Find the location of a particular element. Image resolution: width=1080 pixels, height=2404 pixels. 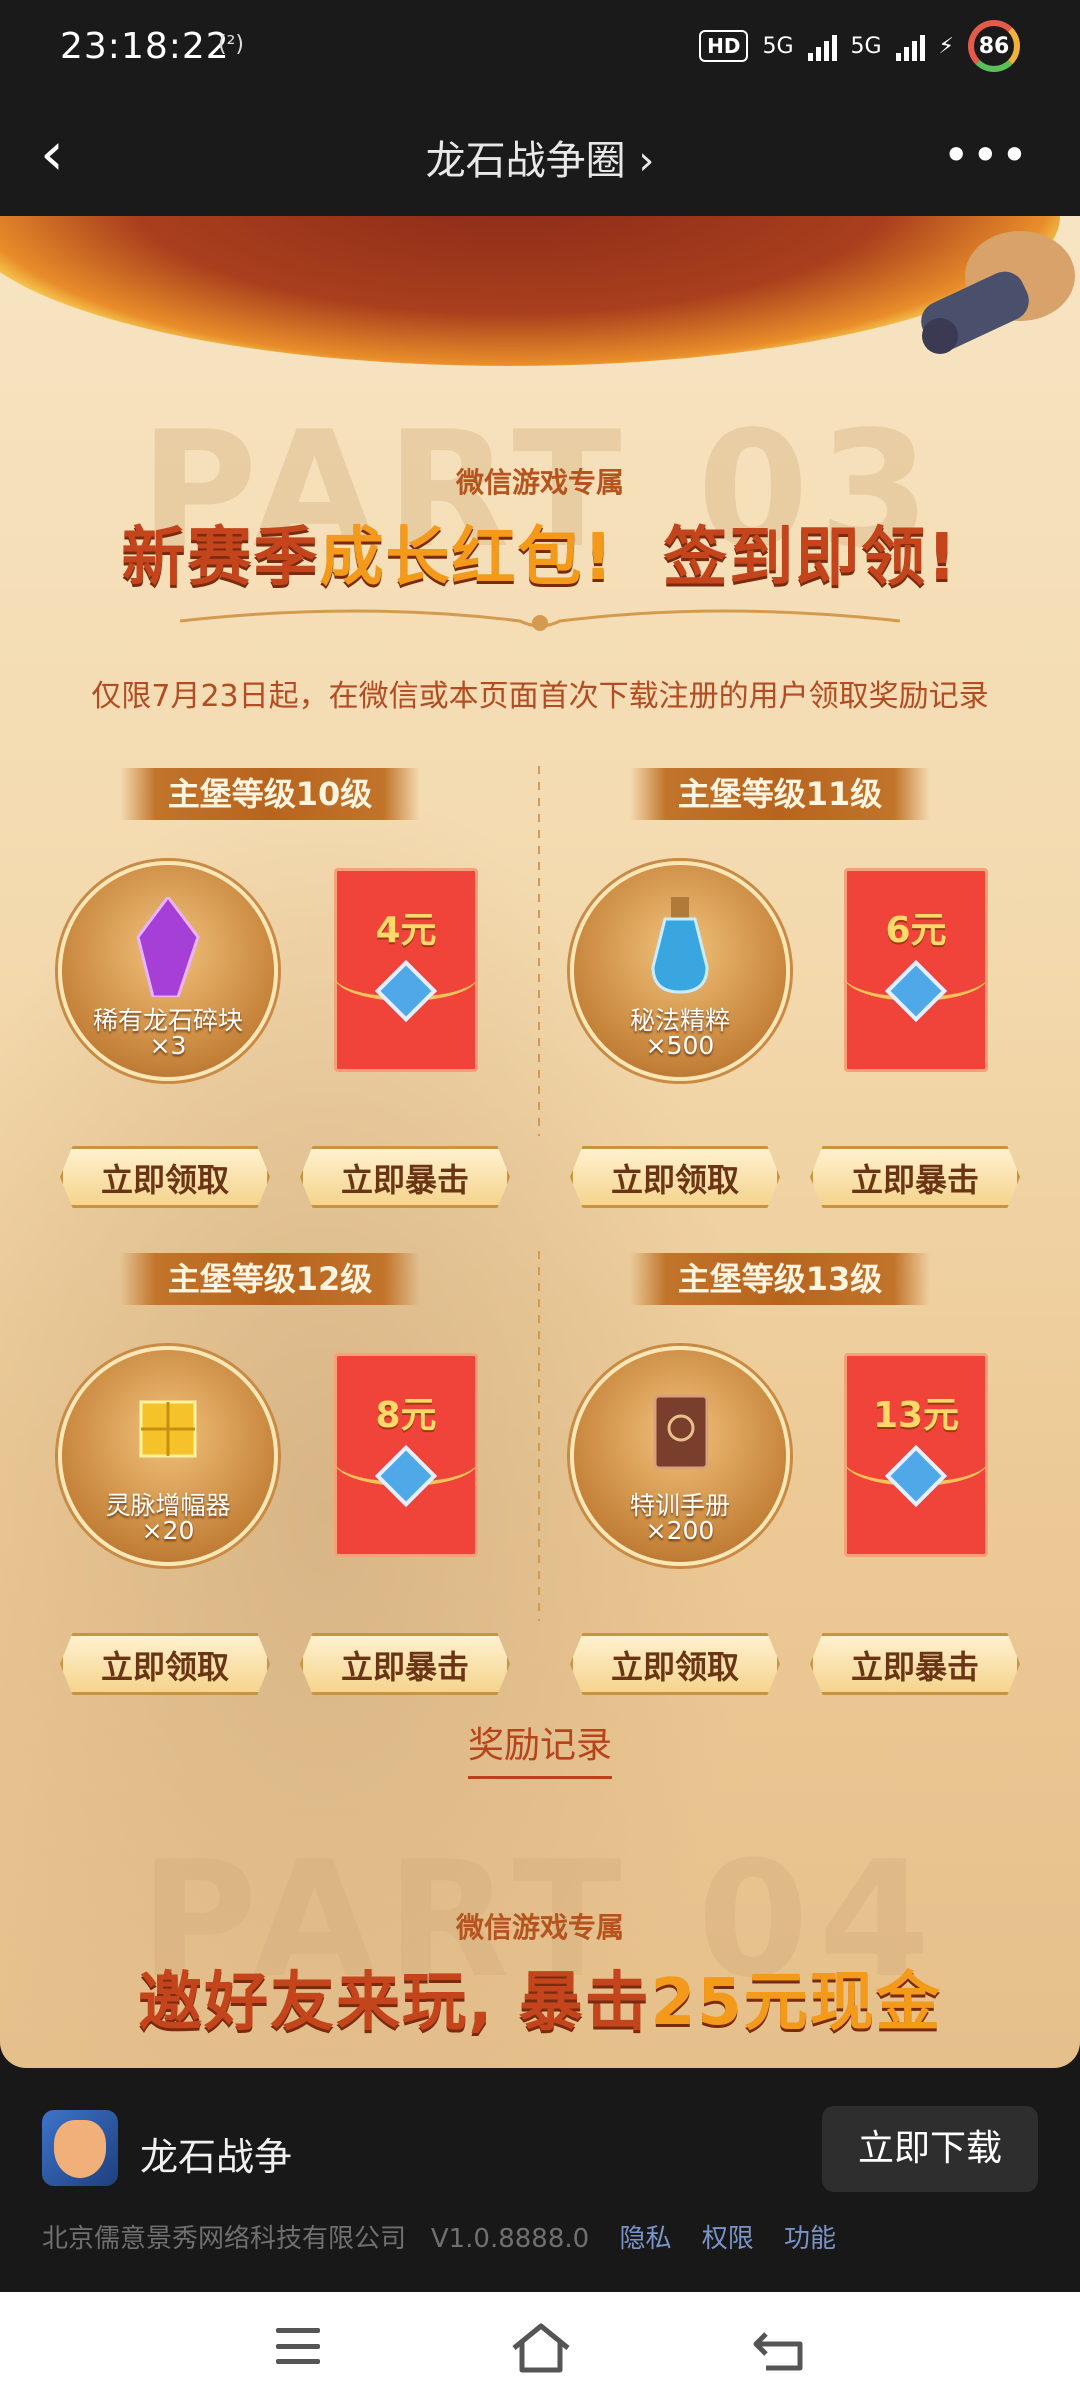

title-chevron-icon: › is located at coordinates (646, 161).